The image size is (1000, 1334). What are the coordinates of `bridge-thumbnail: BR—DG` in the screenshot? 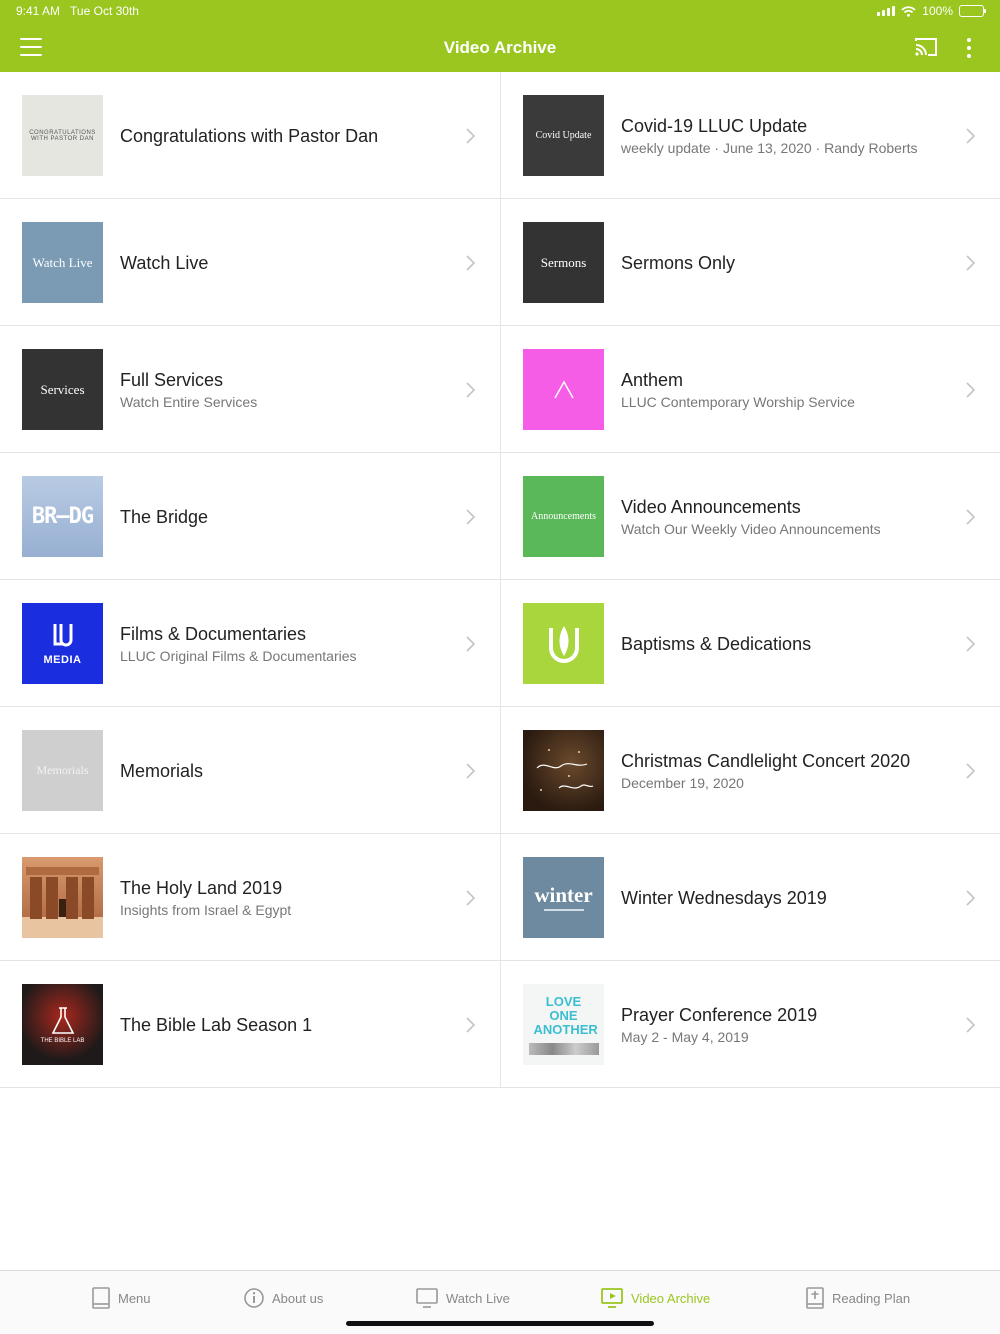 It's located at (62, 516).